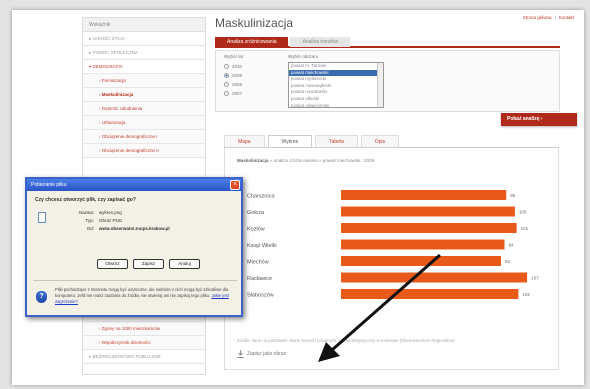  I want to click on open-button: Otwórz, so click(112, 264).